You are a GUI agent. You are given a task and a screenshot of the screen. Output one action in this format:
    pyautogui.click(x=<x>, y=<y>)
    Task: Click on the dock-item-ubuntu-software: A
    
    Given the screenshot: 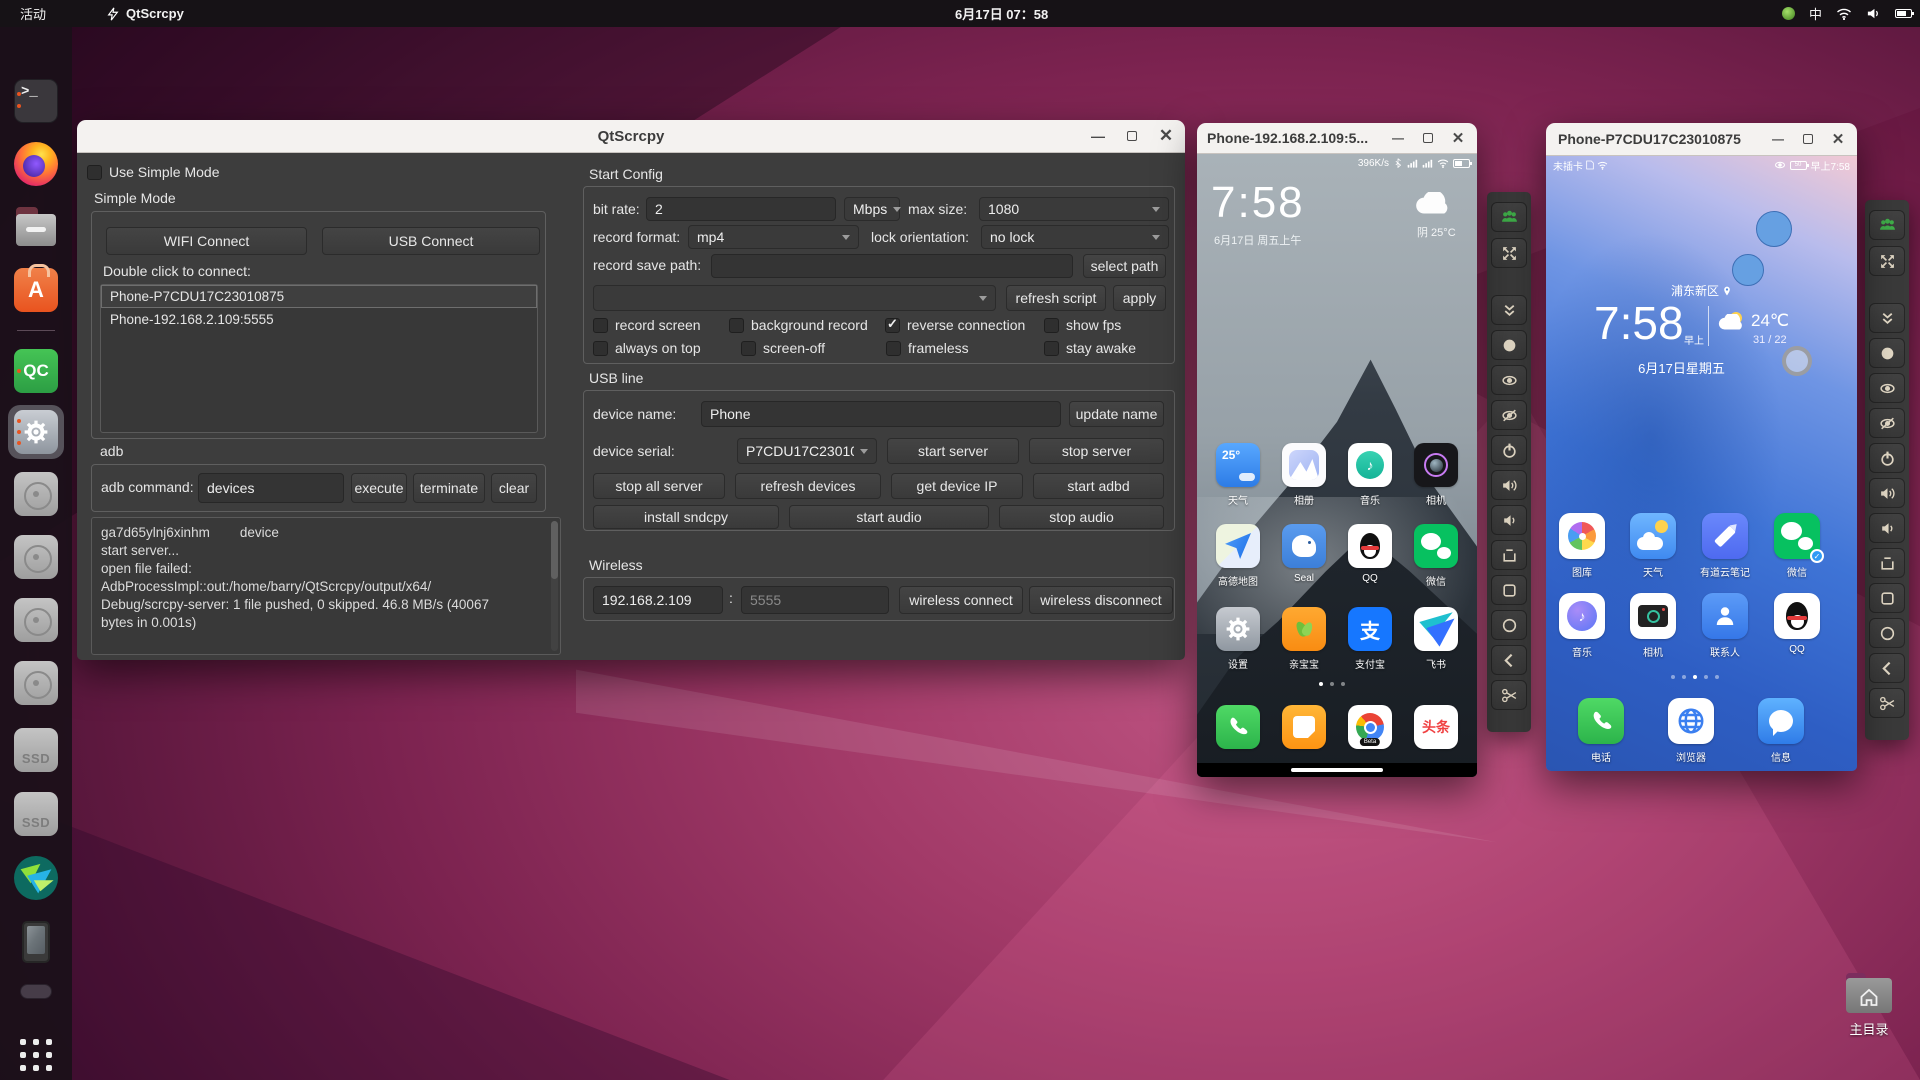 What is the action you would take?
    pyautogui.click(x=36, y=288)
    